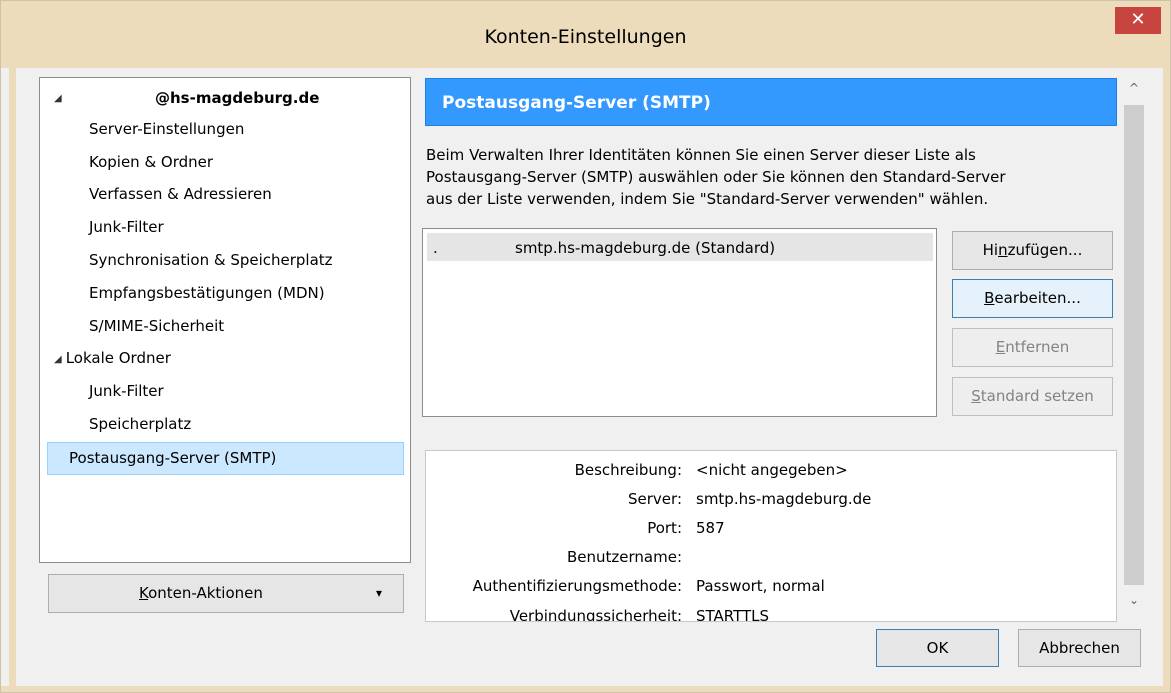 This screenshot has width=1171, height=693. Describe the element at coordinates (750, 499) in the screenshot. I see `detail-row-server: Server: smtp.hs-magdeburg.de` at that location.